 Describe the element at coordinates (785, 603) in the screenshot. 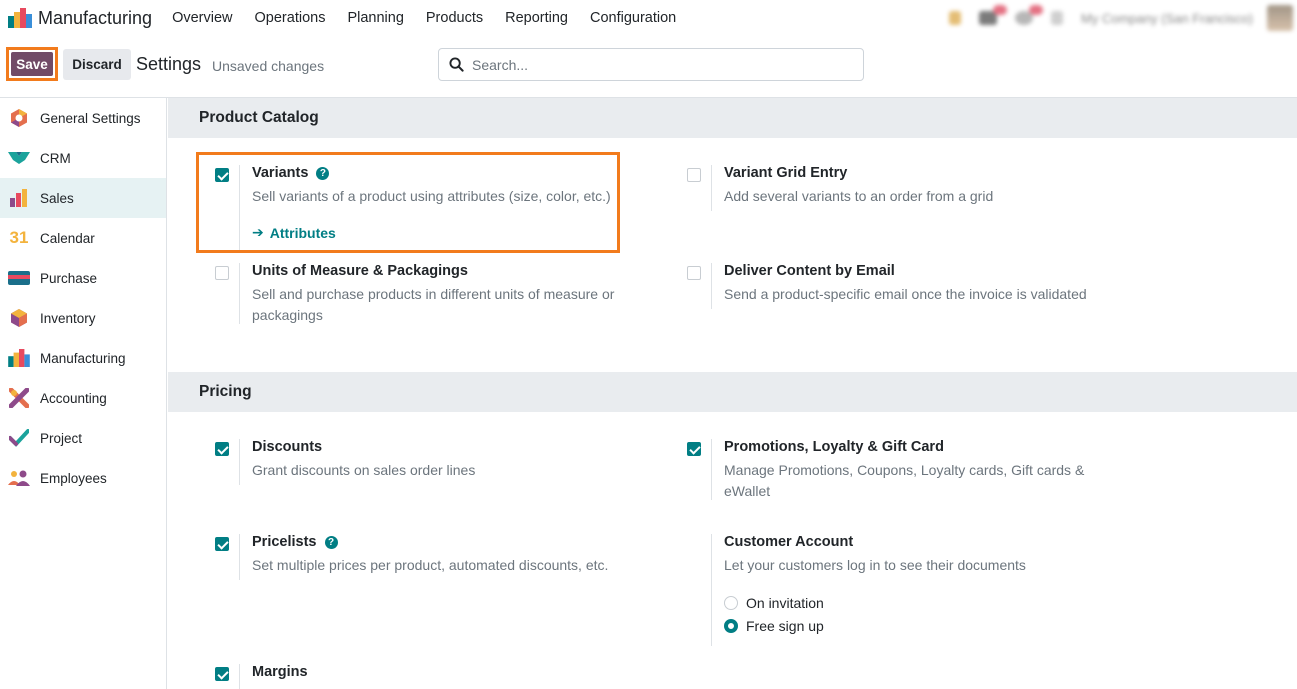

I see `radio-label: On invitation` at that location.